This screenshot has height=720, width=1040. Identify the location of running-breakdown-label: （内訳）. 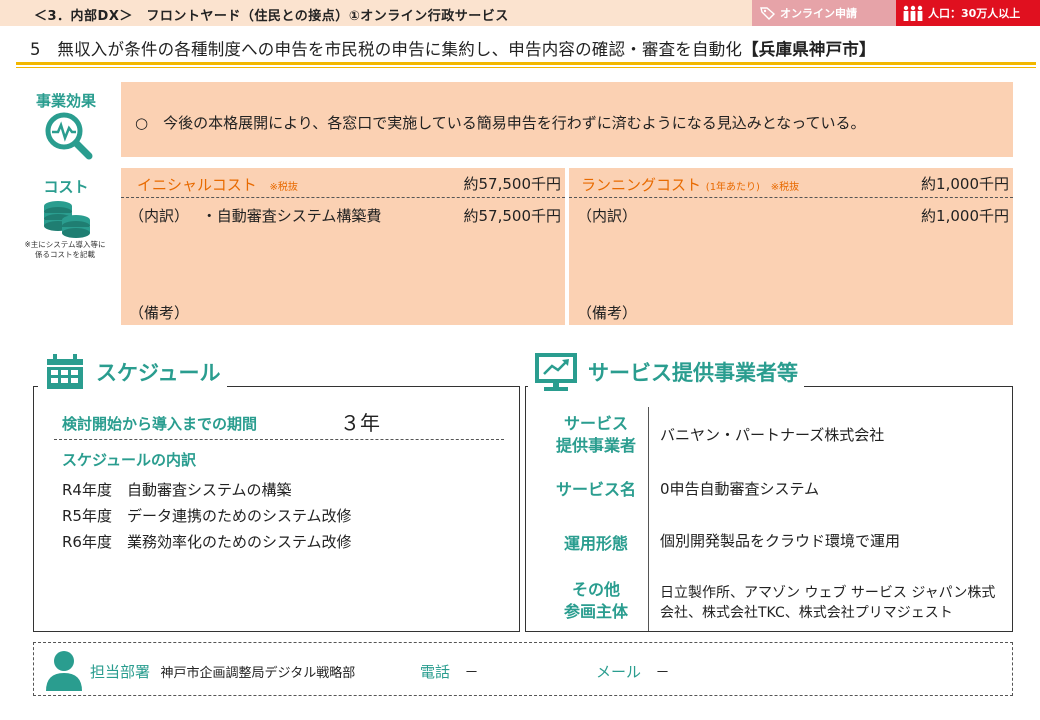
(607, 216).